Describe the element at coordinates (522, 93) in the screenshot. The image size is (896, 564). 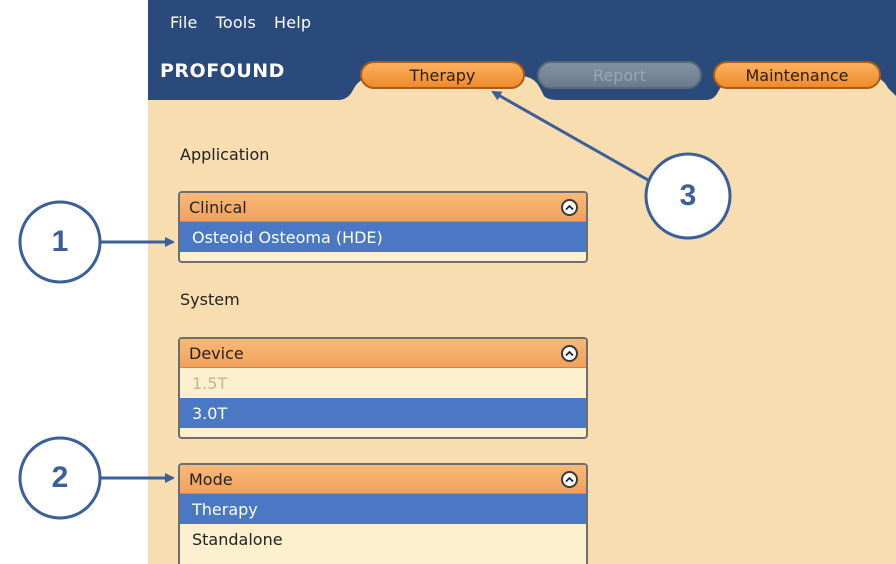
I see `tab-row-background` at that location.